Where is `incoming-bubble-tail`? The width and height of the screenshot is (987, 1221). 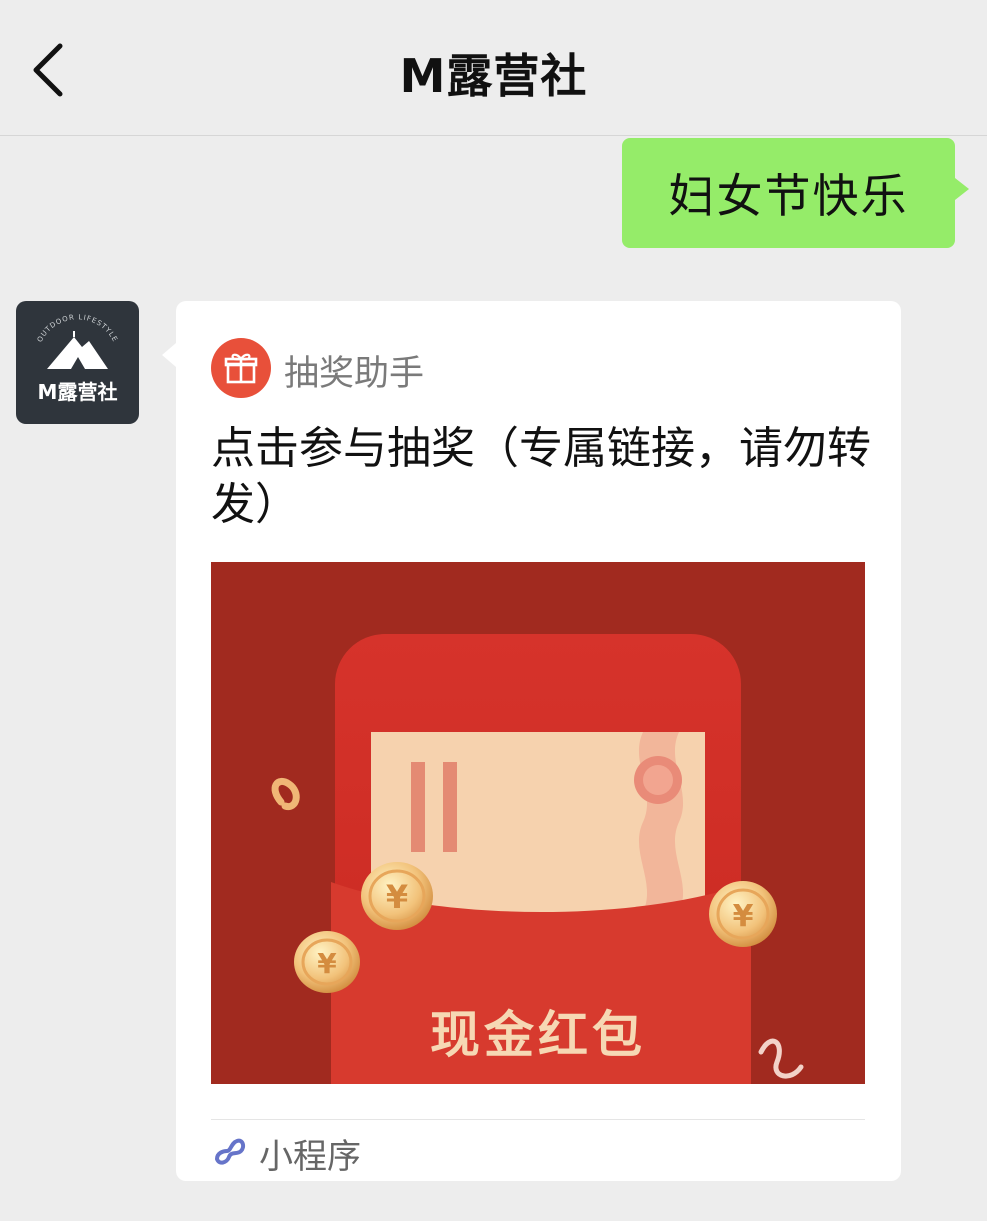 incoming-bubble-tail is located at coordinates (169, 355).